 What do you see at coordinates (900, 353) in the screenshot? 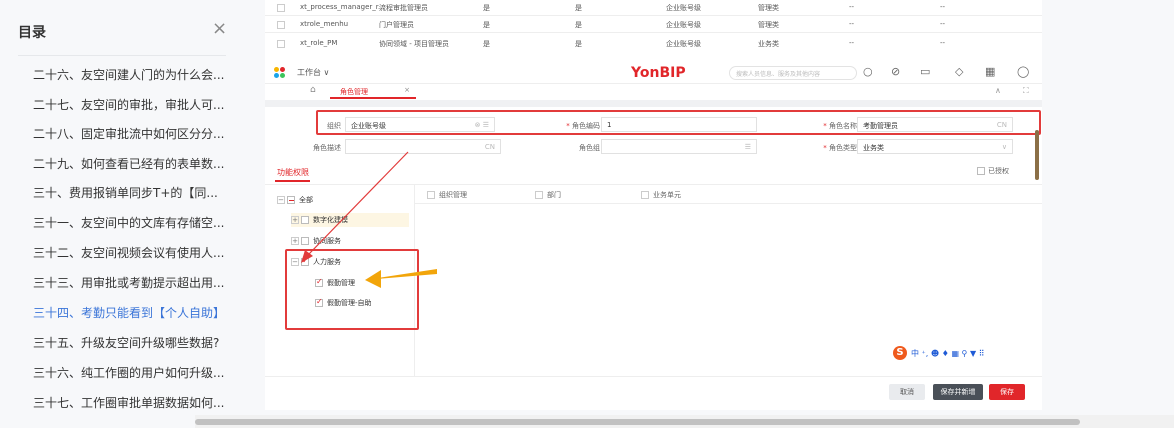
I see `ime-logo-icon: S` at bounding box center [900, 353].